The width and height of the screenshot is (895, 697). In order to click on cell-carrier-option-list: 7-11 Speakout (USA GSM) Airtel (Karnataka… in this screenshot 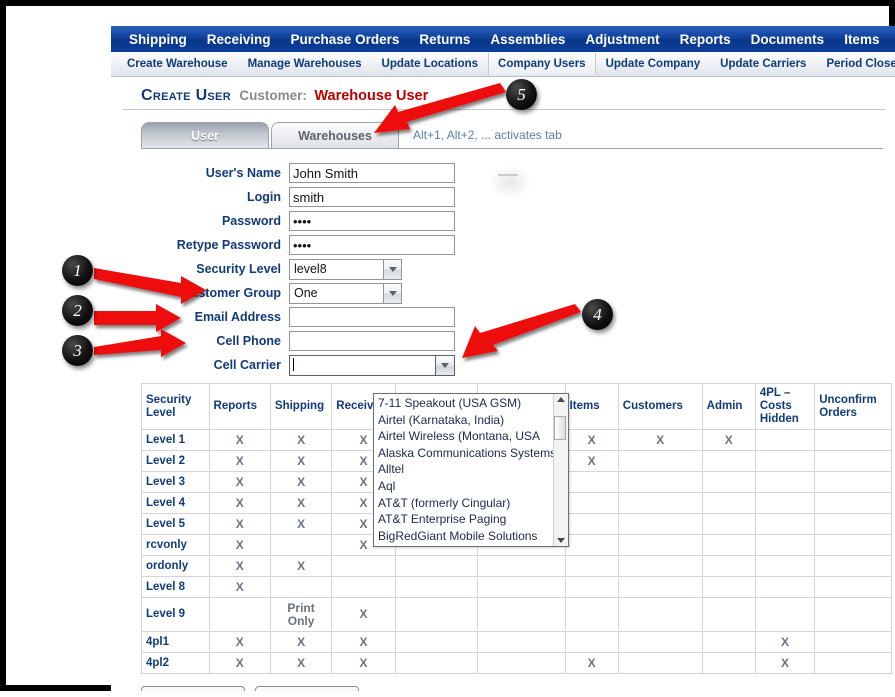, I will do `click(463, 470)`.